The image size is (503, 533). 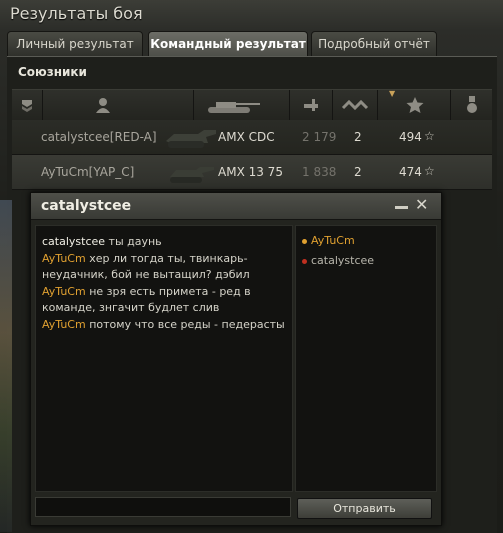 What do you see at coordinates (410, 172) in the screenshot?
I see `xp-value: 474` at bounding box center [410, 172].